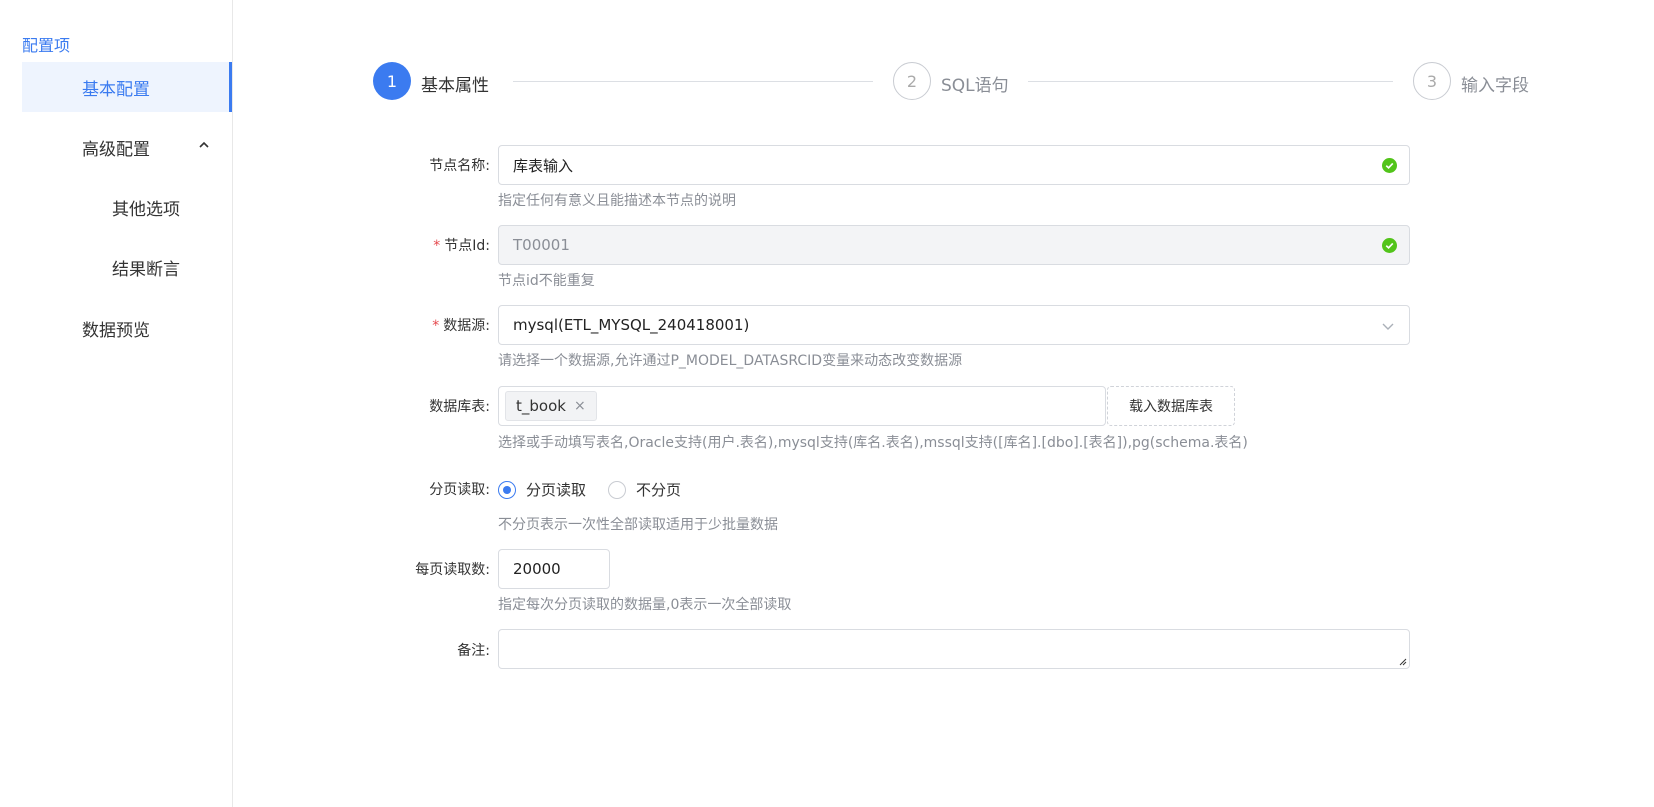 The image size is (1654, 807). What do you see at coordinates (912, 81) in the screenshot?
I see `step-2-number: 2` at bounding box center [912, 81].